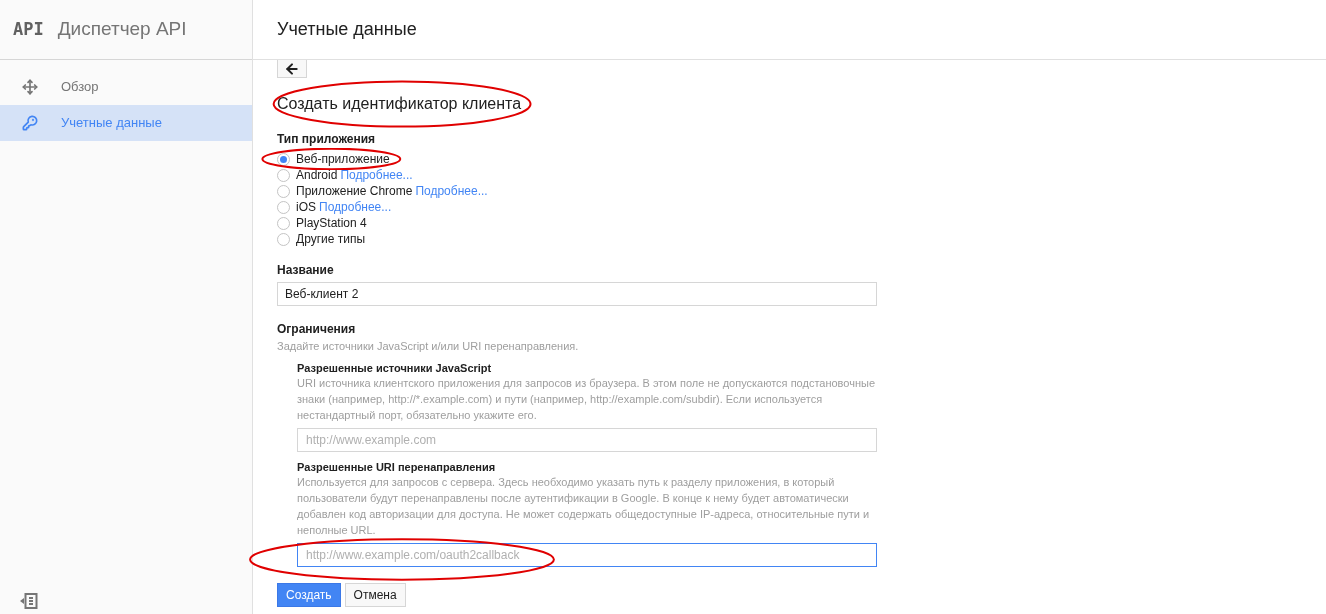 This screenshot has height=614, width=1326. I want to click on restrictions-hint: Задайте источники JavaScript и/или URI перенаправления., so click(428, 346).